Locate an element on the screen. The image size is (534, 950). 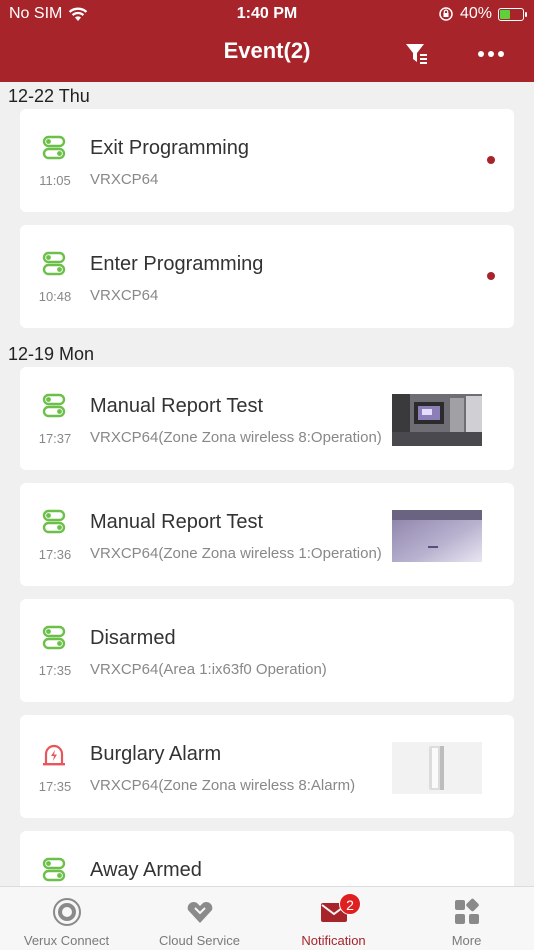
event-title: Disarmed is located at coordinates (133, 638).